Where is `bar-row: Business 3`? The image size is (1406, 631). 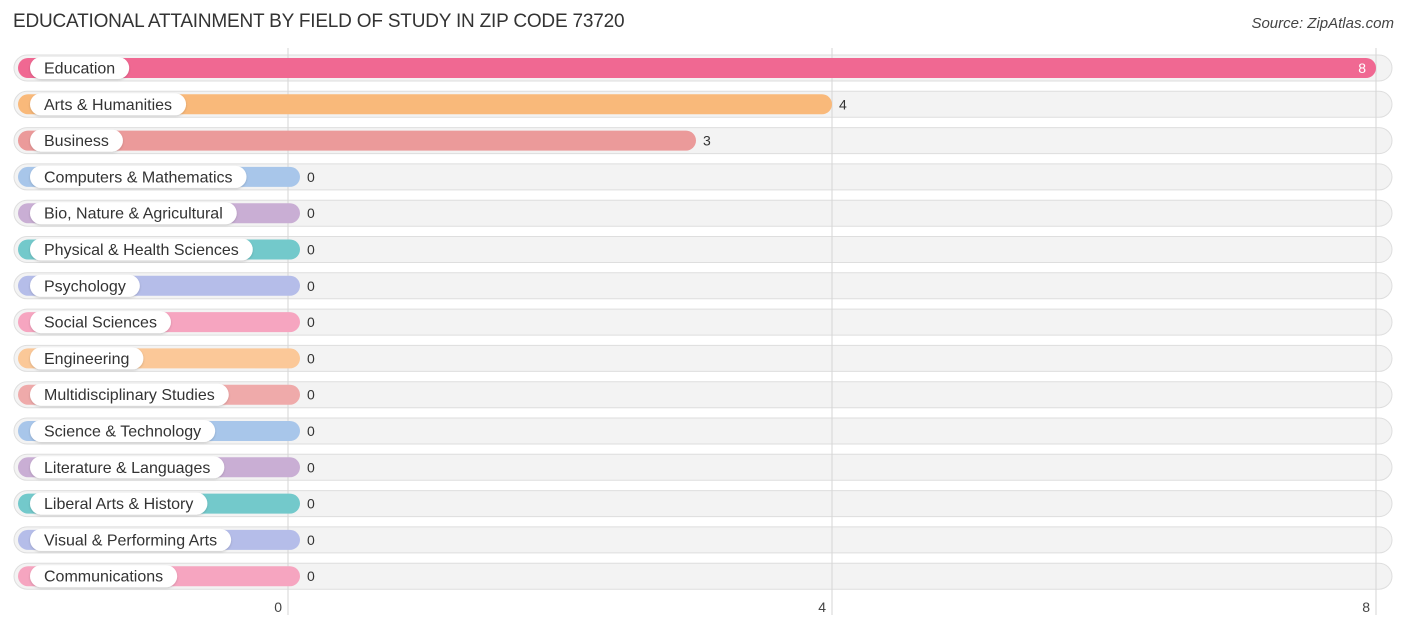 bar-row: Business 3 is located at coordinates (364, 140).